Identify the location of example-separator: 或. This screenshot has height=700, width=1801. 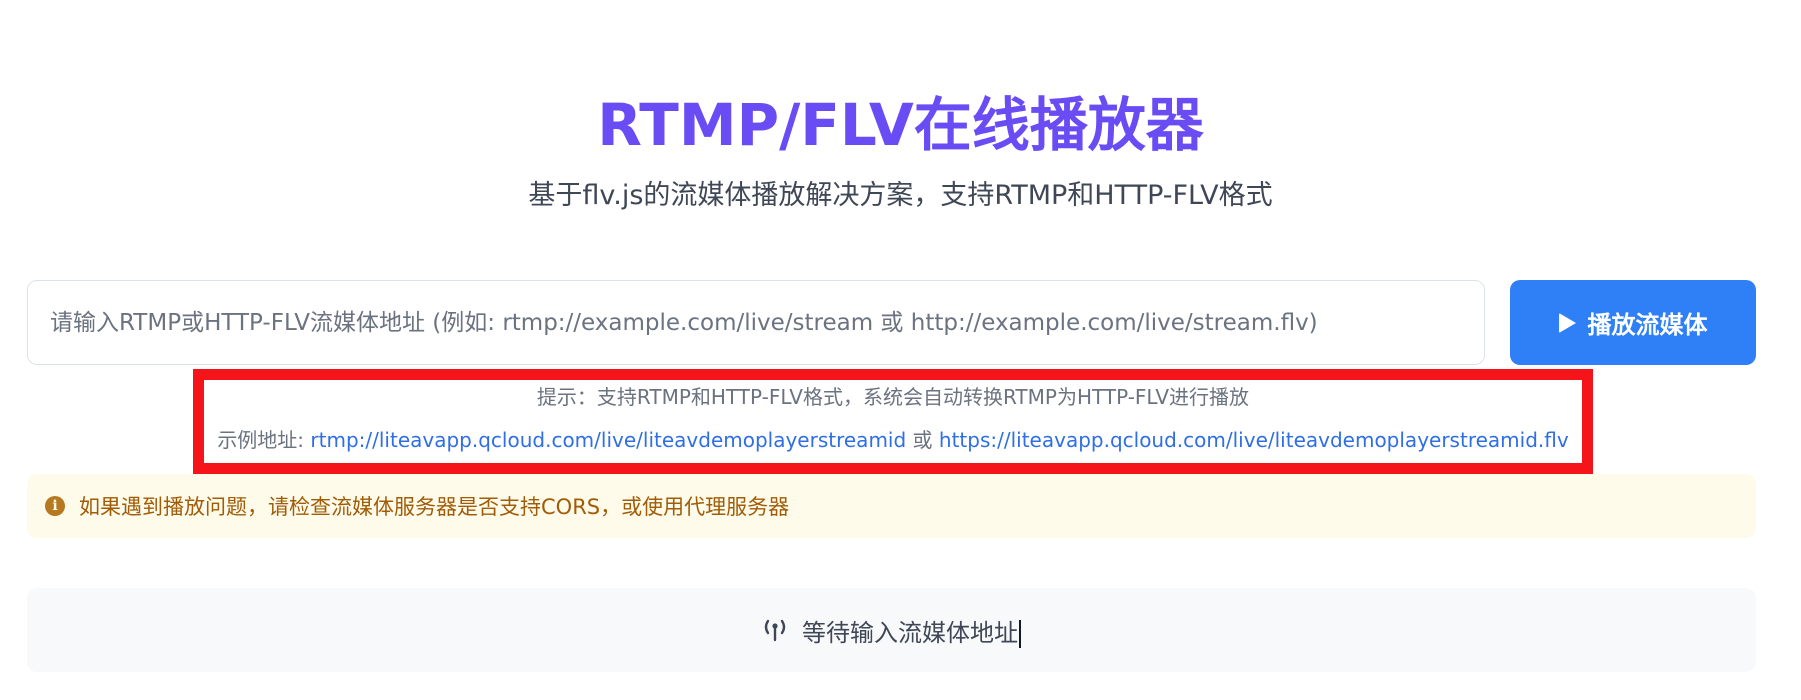
(922, 440).